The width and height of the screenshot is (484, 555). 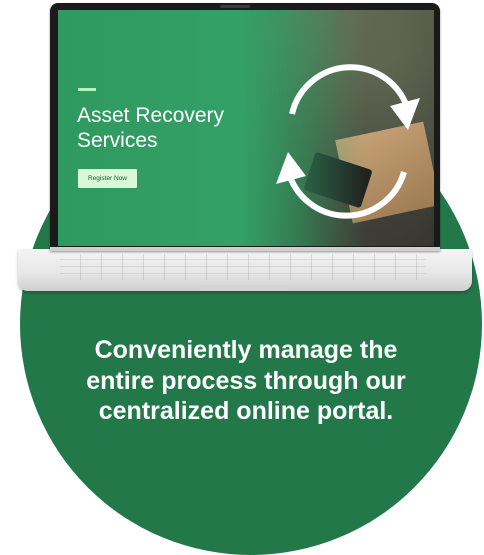 I want to click on recycle-arrows-icon, so click(x=348, y=141).